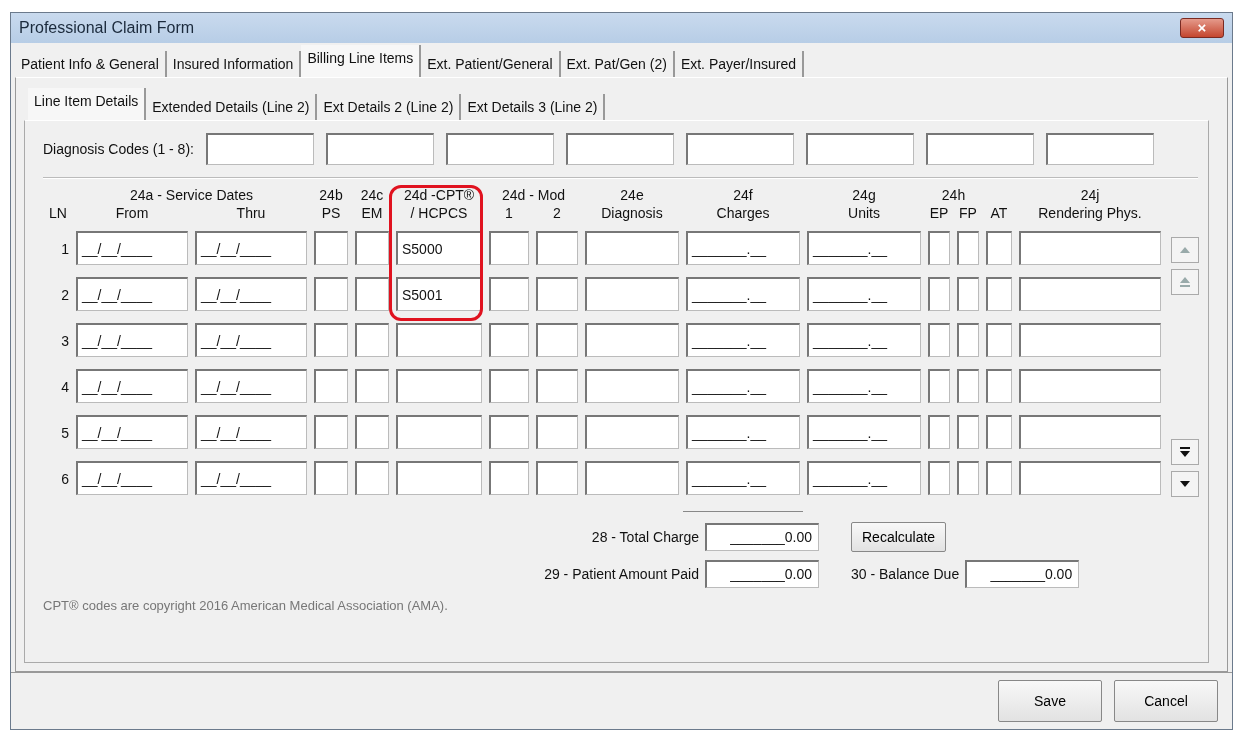 The height and width of the screenshot is (734, 1245). Describe the element at coordinates (762, 574) in the screenshot. I see `patient-amount-paid-field: _______0.00` at that location.